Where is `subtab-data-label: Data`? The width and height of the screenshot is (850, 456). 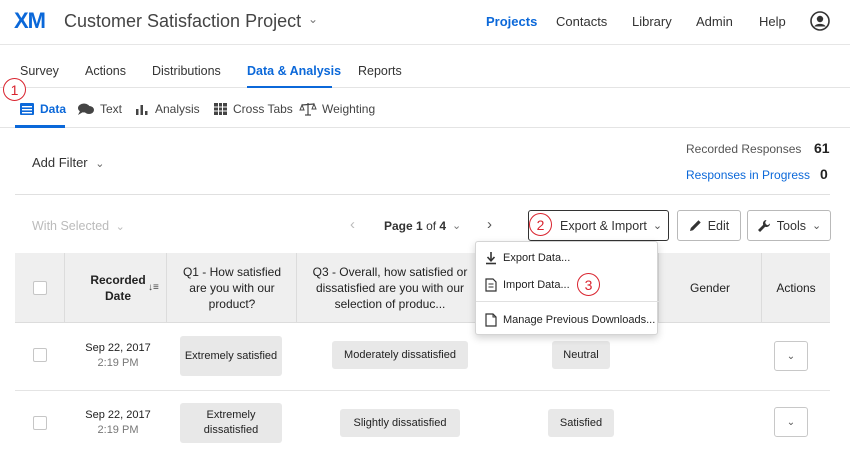 subtab-data-label: Data is located at coordinates (53, 109).